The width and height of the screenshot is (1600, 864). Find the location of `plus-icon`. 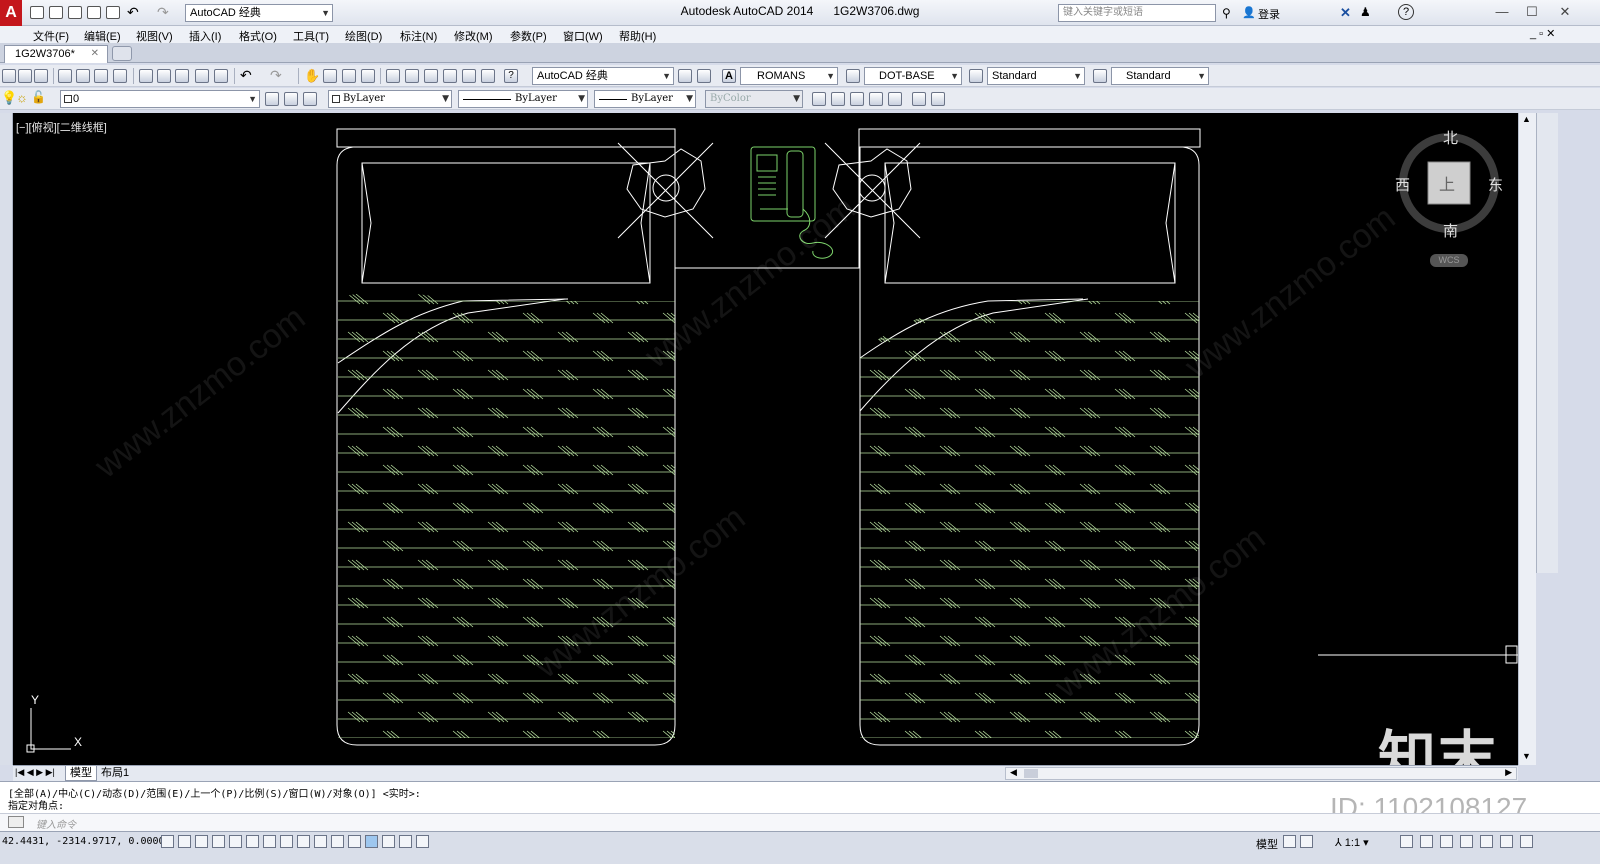

plus-icon is located at coordinates (422, 841).